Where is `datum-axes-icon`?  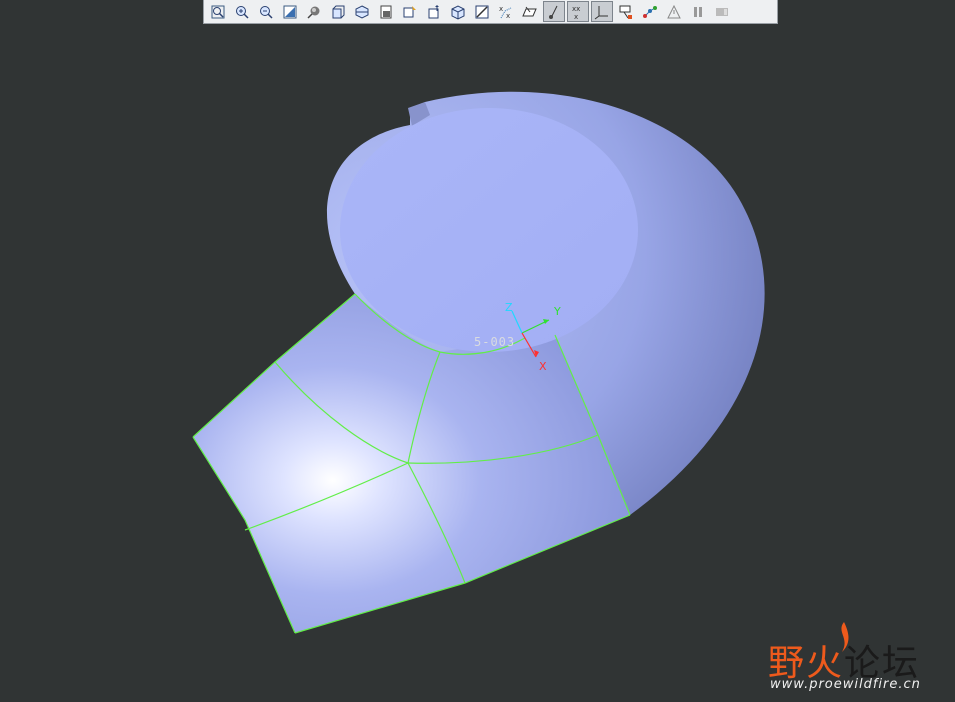 datum-axes-icon is located at coordinates (553, 12).